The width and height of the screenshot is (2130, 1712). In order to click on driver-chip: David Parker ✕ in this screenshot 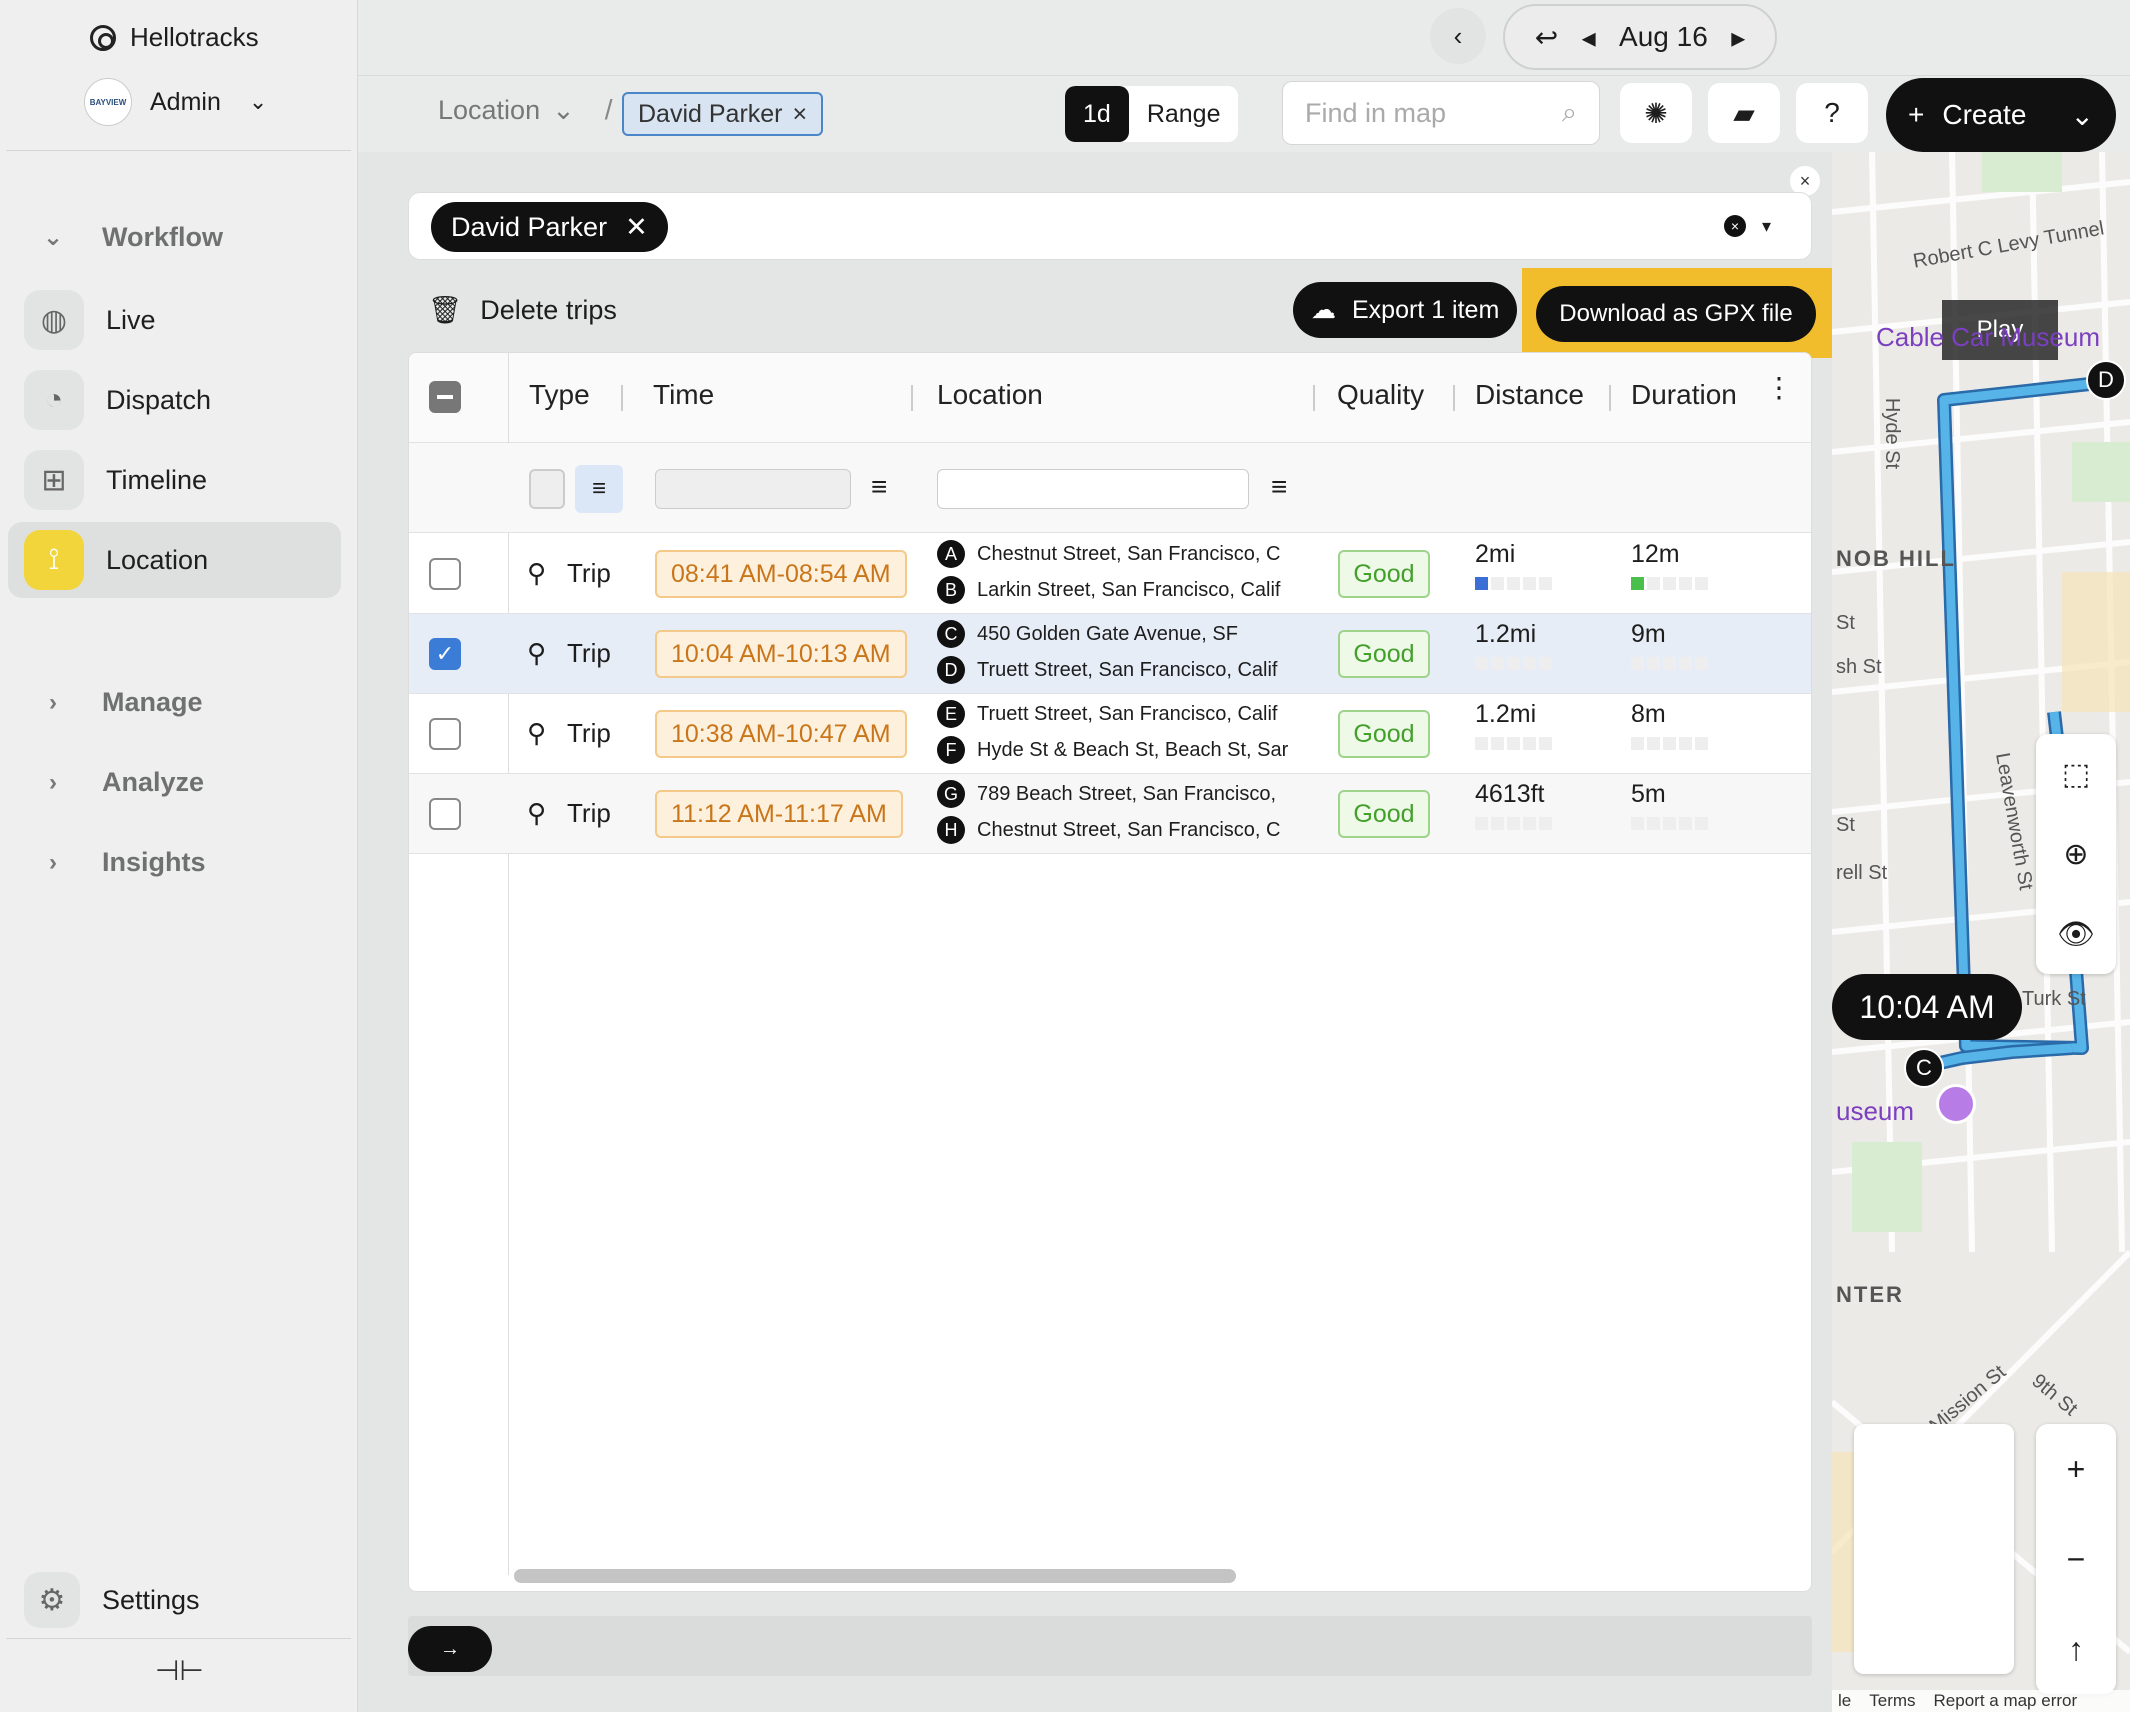, I will do `click(549, 227)`.